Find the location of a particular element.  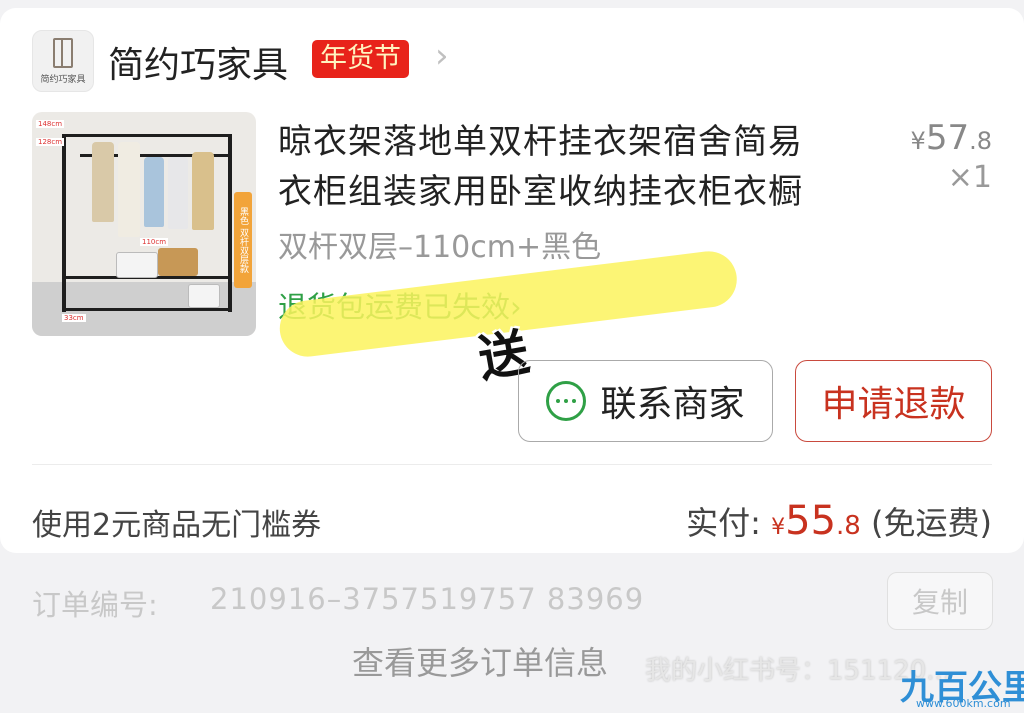

request-refund-button: 申请退款 is located at coordinates (893, 401).